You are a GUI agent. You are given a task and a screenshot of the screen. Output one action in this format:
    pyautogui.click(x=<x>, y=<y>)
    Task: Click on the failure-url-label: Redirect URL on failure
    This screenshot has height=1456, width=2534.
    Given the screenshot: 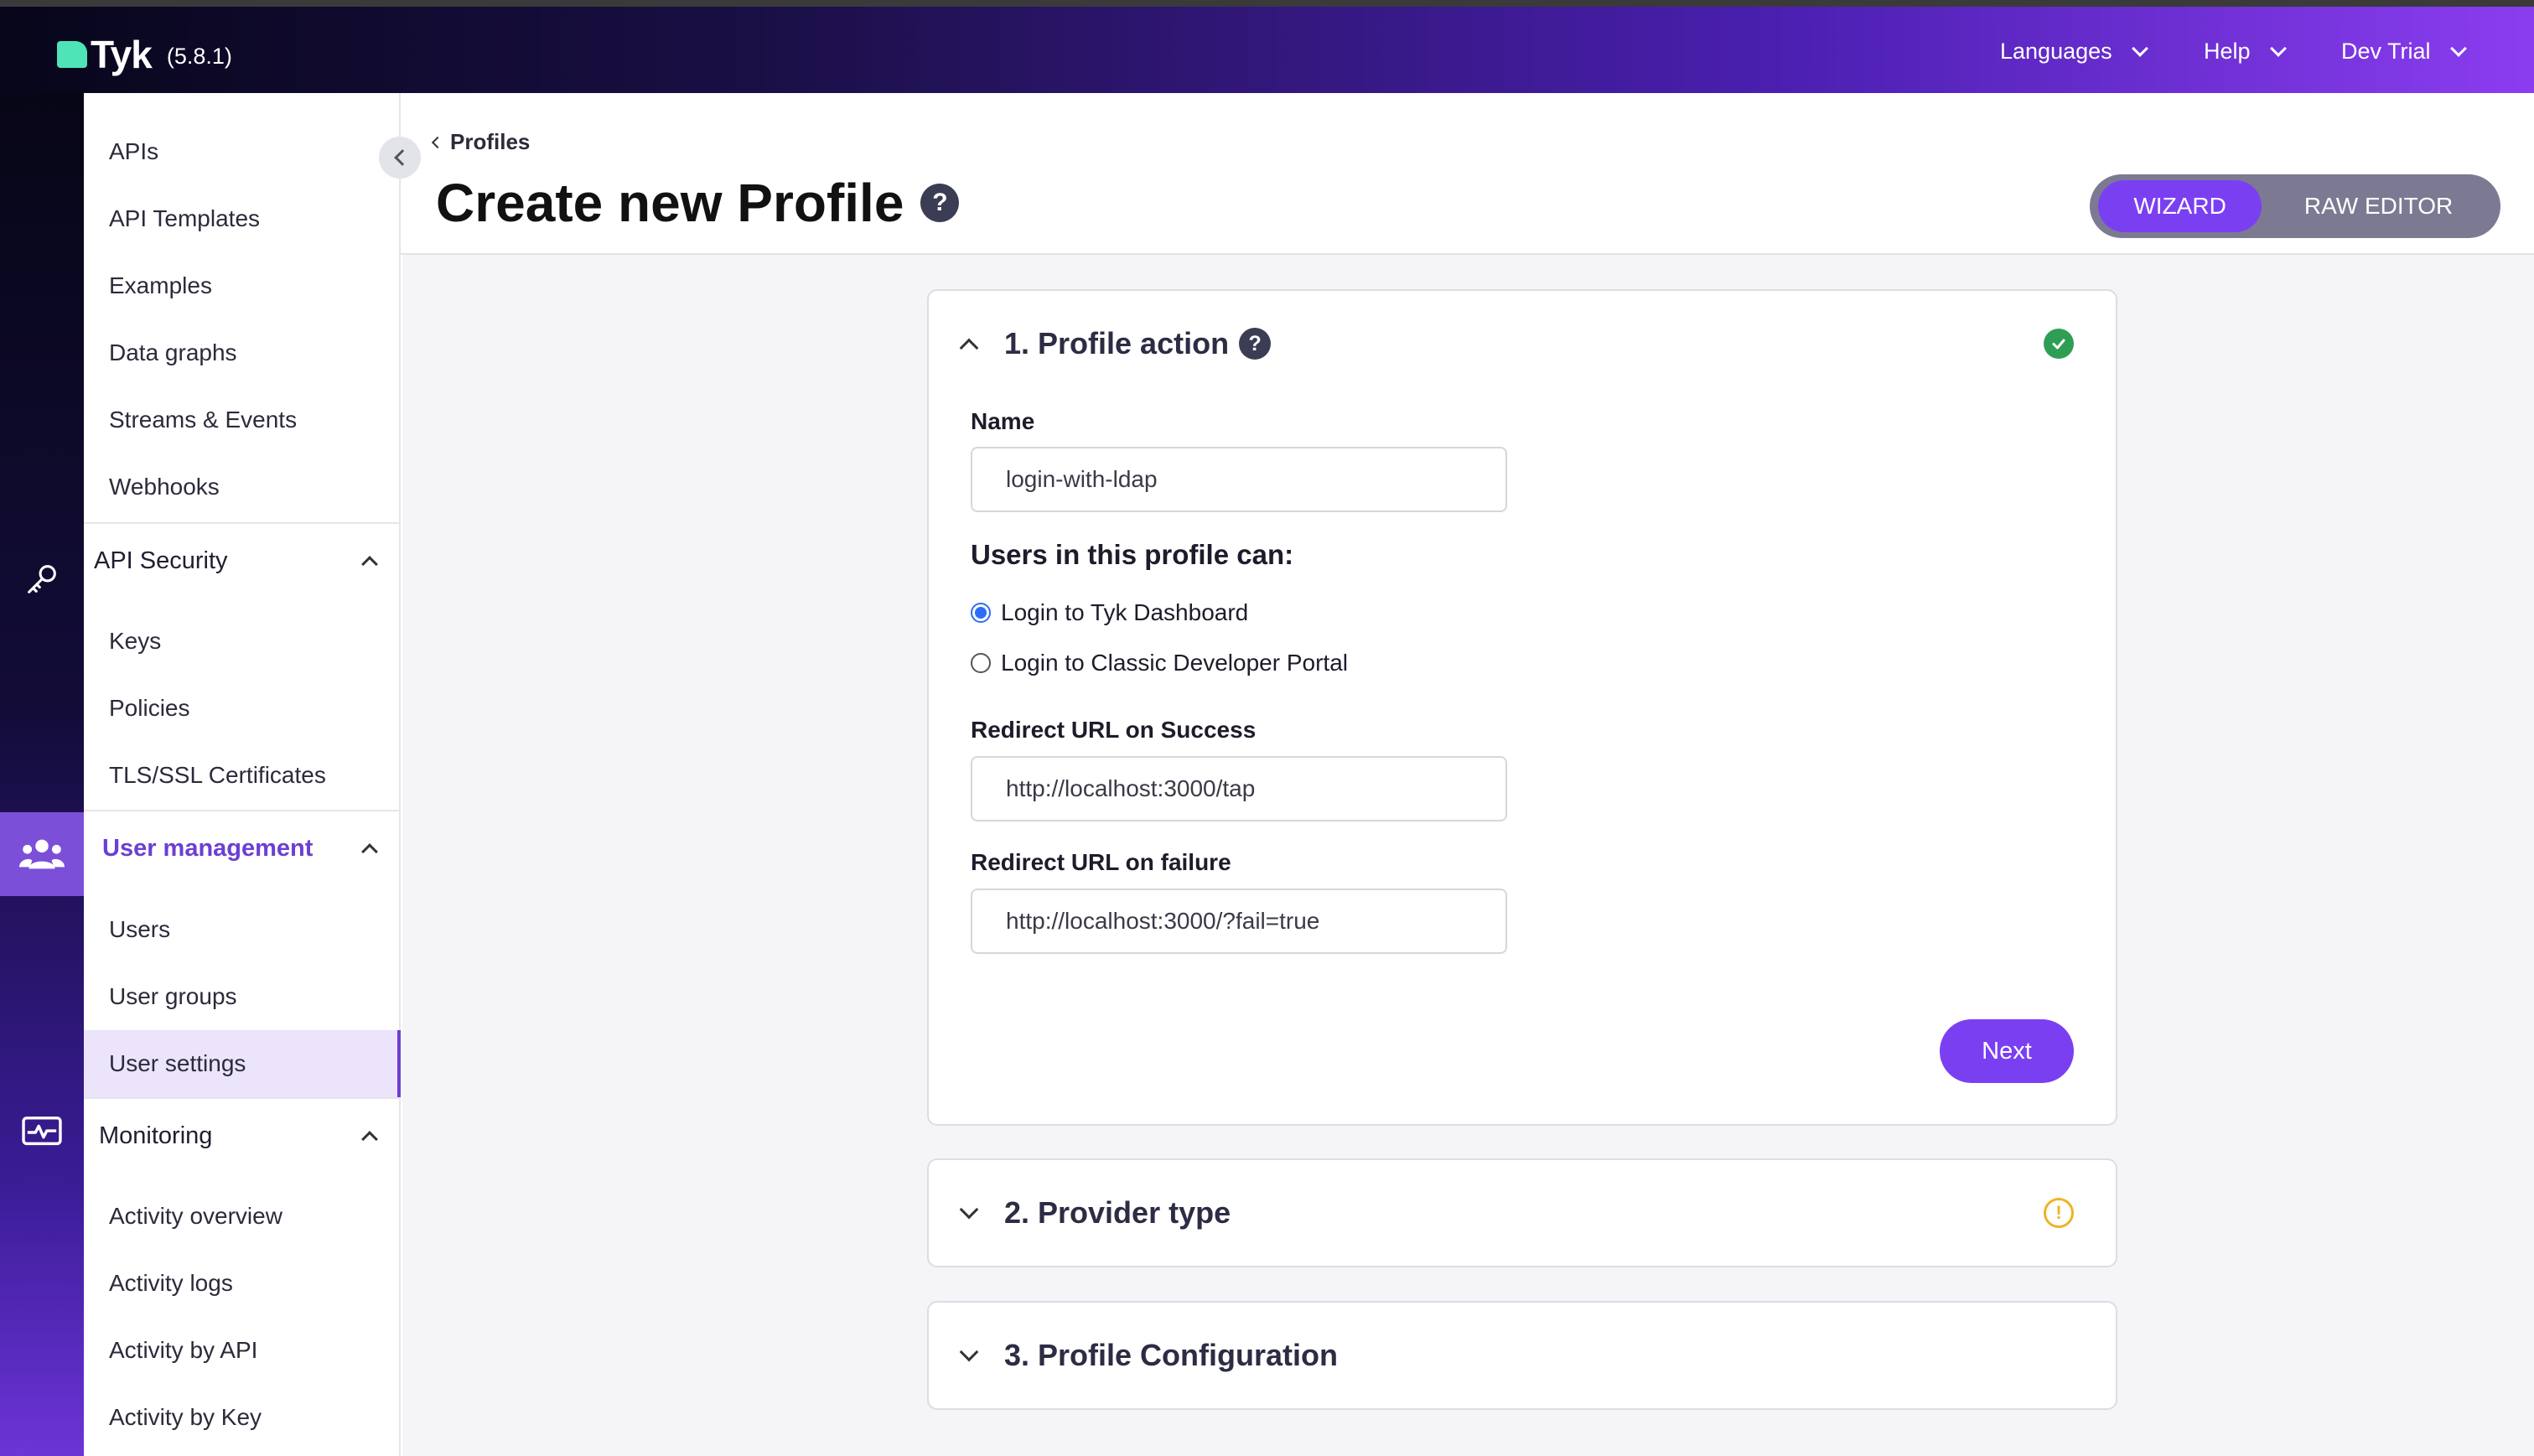 What is the action you would take?
    pyautogui.click(x=1101, y=862)
    